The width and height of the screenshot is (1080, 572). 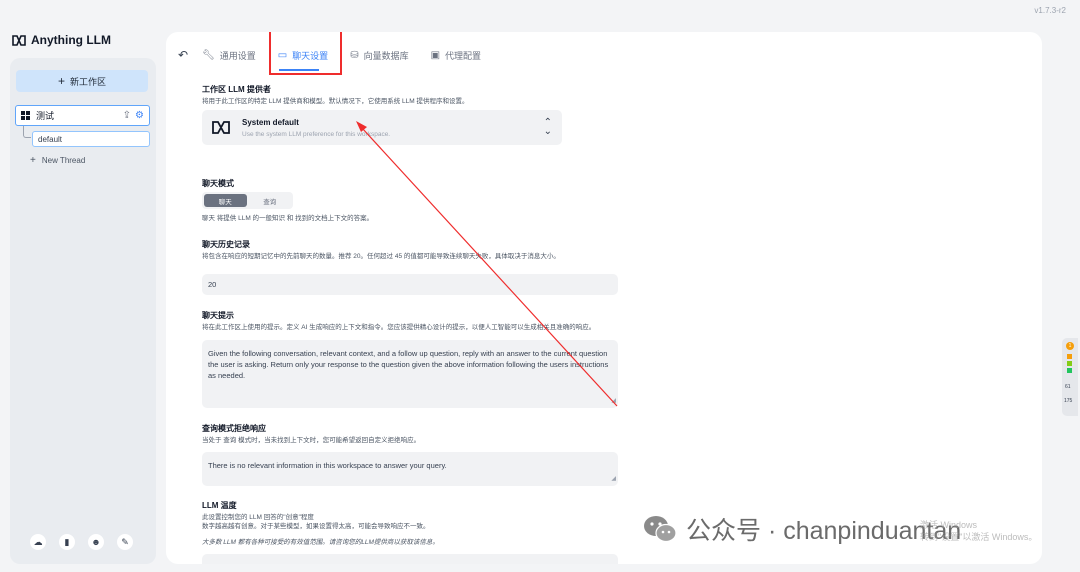 What do you see at coordinates (125, 542) in the screenshot?
I see `wrench-icon: ✎` at bounding box center [125, 542].